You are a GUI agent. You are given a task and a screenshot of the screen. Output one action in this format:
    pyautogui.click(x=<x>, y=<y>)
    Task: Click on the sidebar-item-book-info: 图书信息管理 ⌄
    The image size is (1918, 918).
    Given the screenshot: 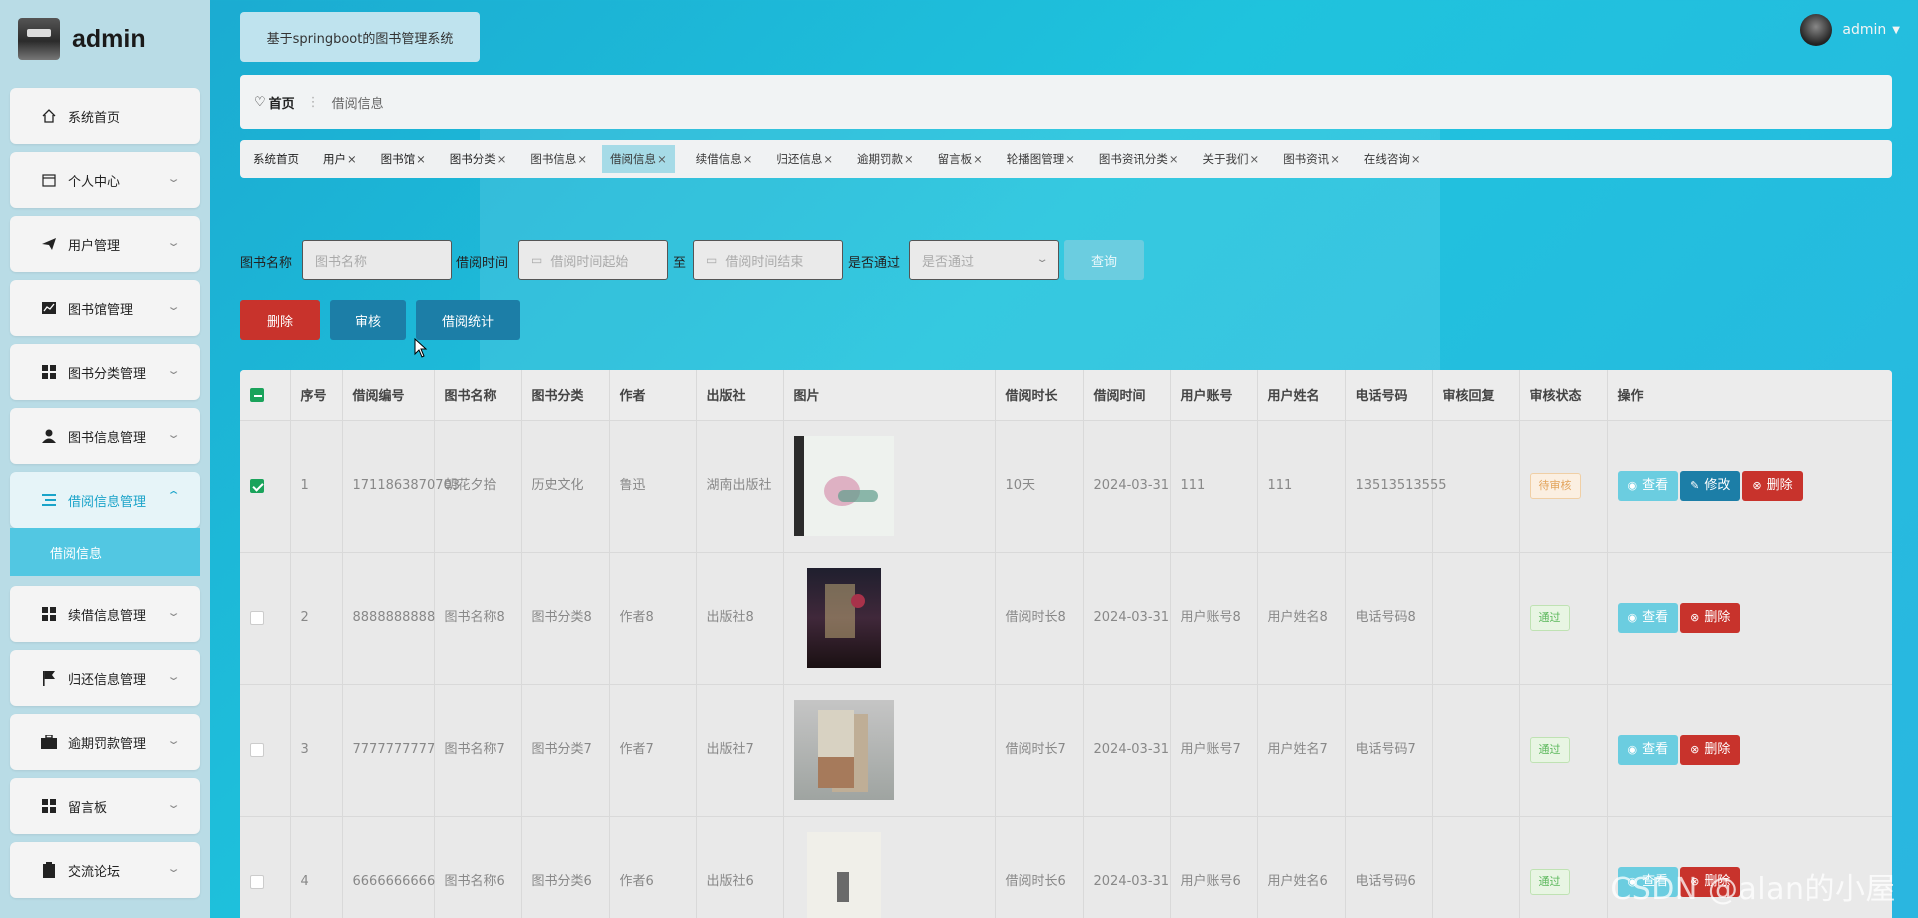 What is the action you would take?
    pyautogui.click(x=105, y=436)
    